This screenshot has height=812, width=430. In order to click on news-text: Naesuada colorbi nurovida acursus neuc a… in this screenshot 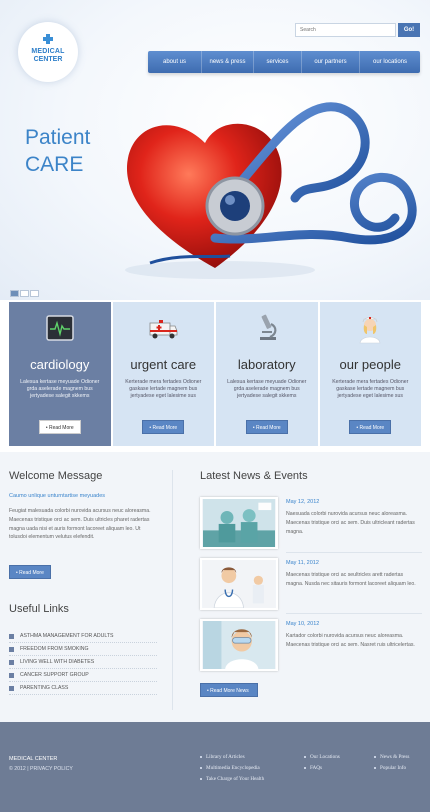, I will do `click(350, 523)`.